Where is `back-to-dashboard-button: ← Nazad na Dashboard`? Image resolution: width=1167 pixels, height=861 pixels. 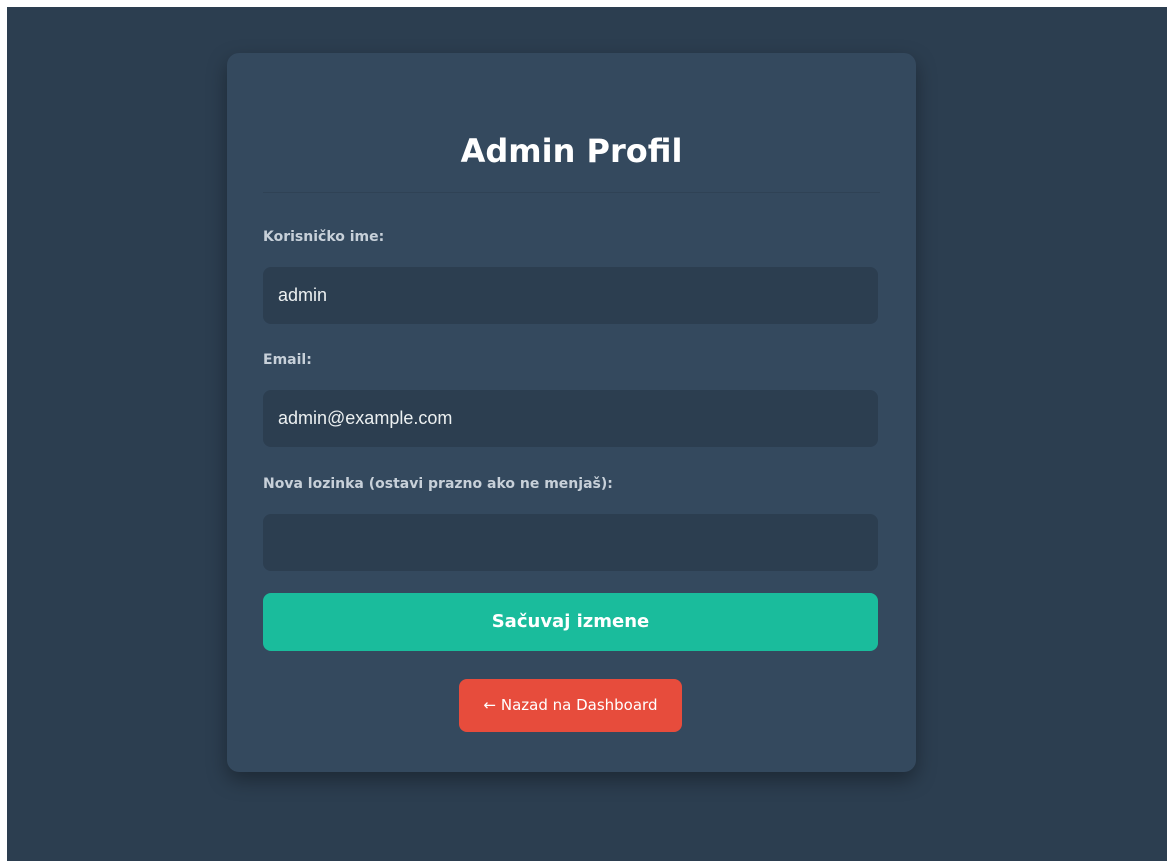
back-to-dashboard-button: ← Nazad na Dashboard is located at coordinates (570, 705).